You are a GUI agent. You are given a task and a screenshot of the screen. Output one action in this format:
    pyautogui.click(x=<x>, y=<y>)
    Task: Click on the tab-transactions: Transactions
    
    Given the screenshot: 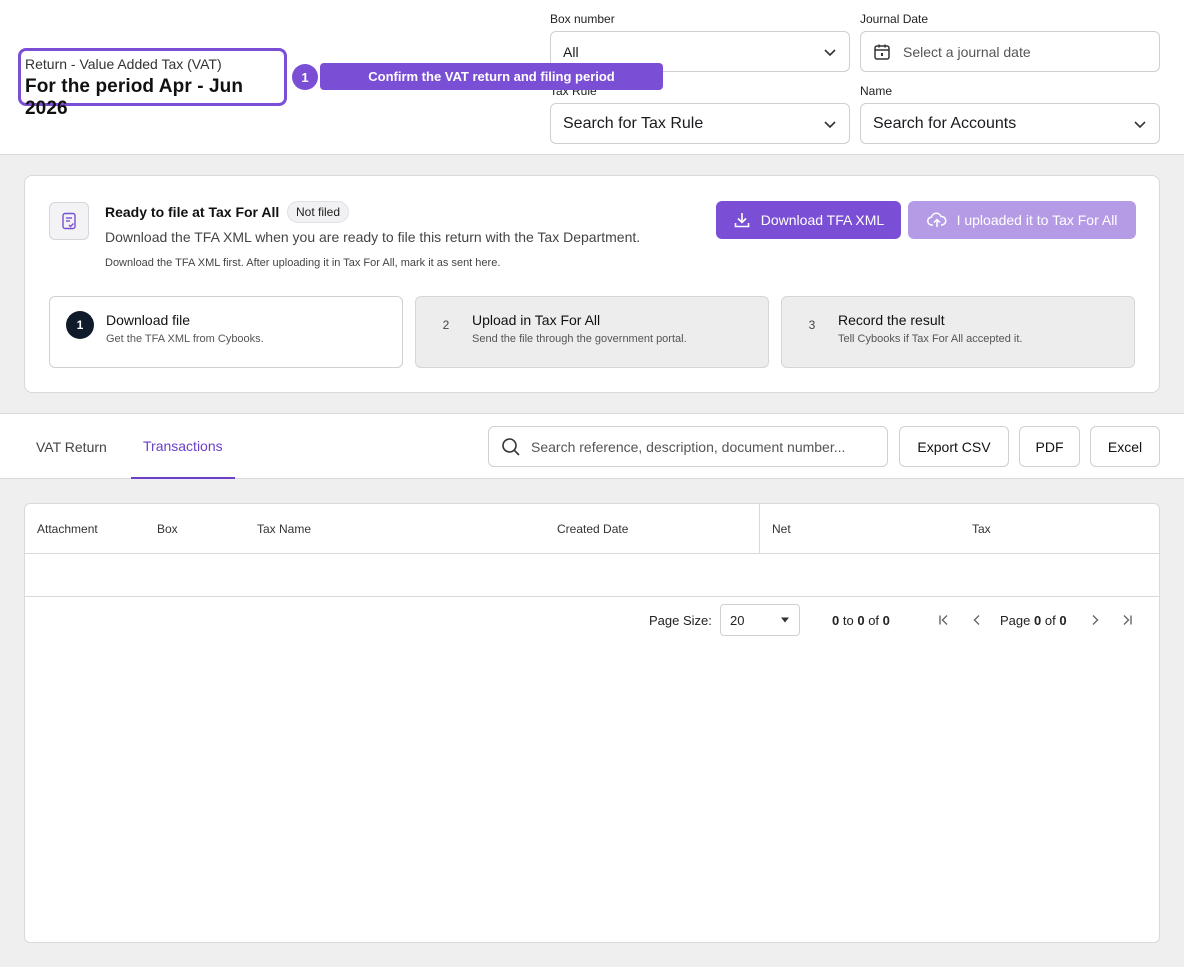 What is the action you would take?
    pyautogui.click(x=183, y=446)
    